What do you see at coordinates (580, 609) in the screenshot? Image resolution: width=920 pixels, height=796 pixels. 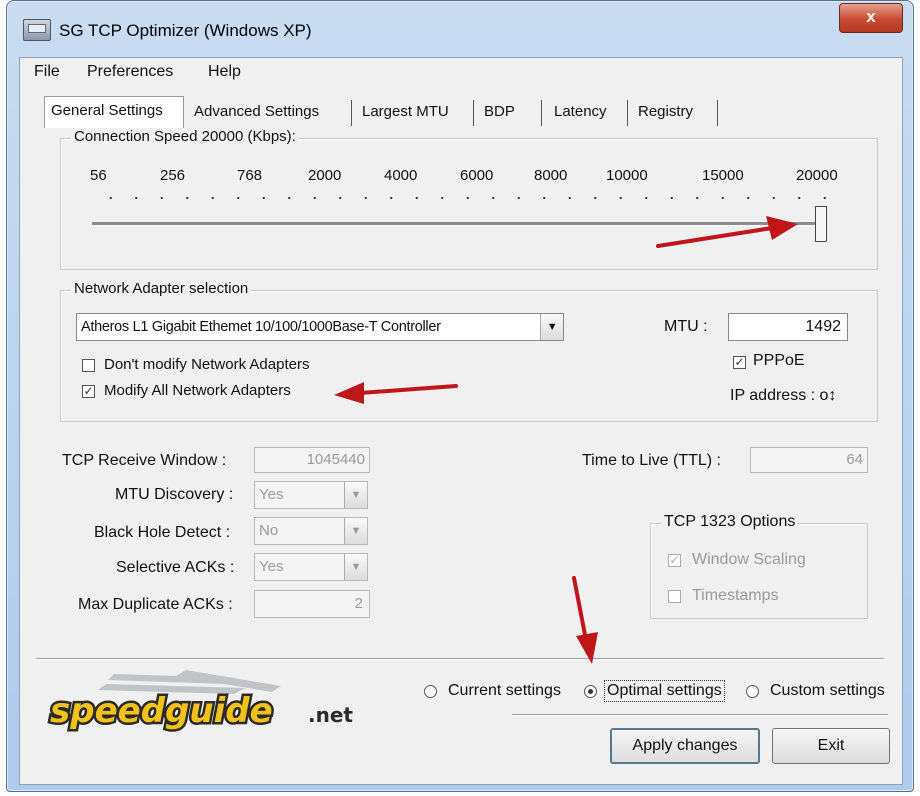 I see `arrow-to-optimal-icon` at bounding box center [580, 609].